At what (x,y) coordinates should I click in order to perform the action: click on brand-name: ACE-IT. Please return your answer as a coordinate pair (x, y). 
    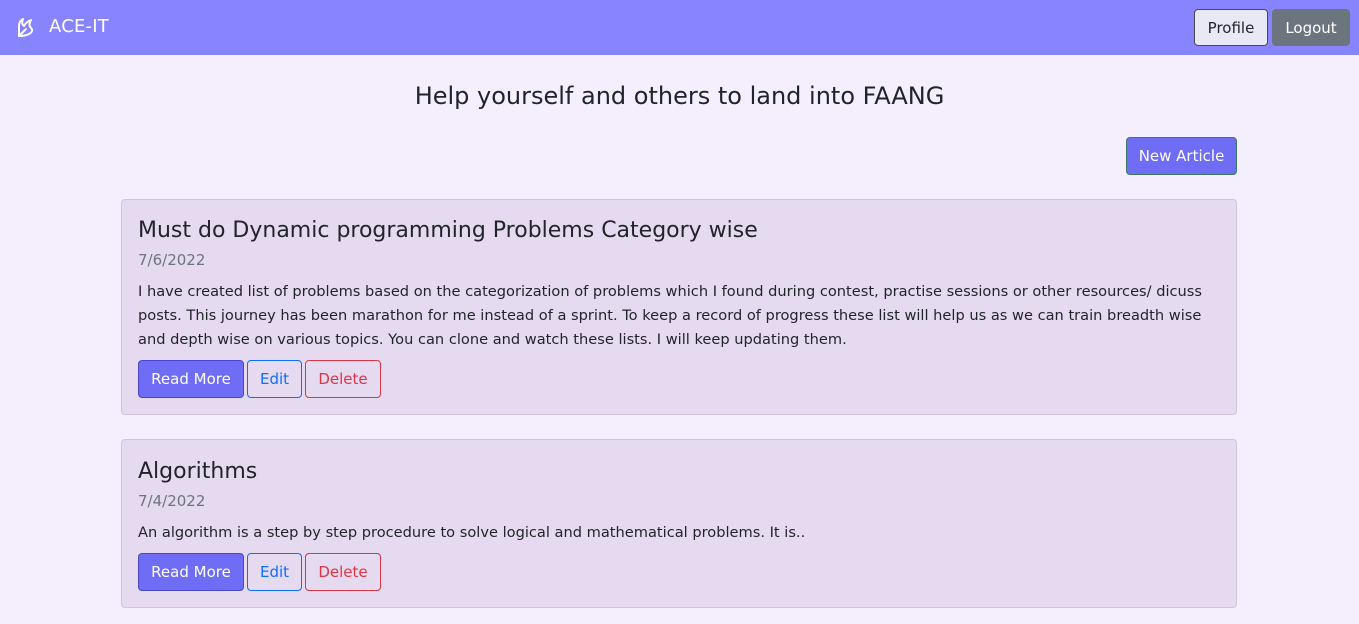
    Looking at the image, I should click on (79, 26).